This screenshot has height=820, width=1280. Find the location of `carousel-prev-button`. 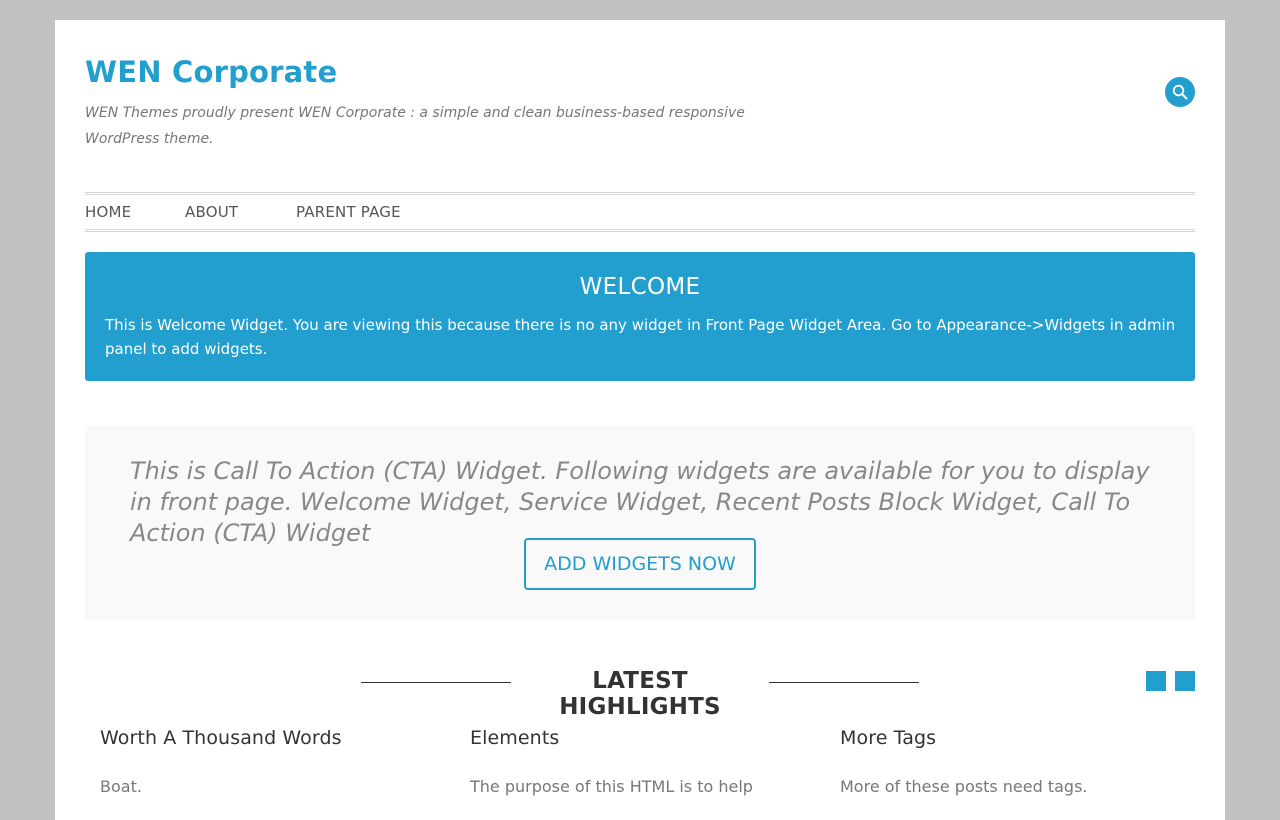

carousel-prev-button is located at coordinates (1156, 681).